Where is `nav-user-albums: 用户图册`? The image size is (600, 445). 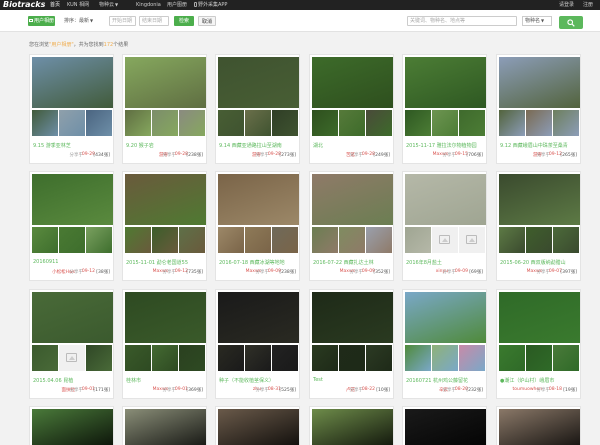 nav-user-albums: 用户图册 is located at coordinates (177, 5).